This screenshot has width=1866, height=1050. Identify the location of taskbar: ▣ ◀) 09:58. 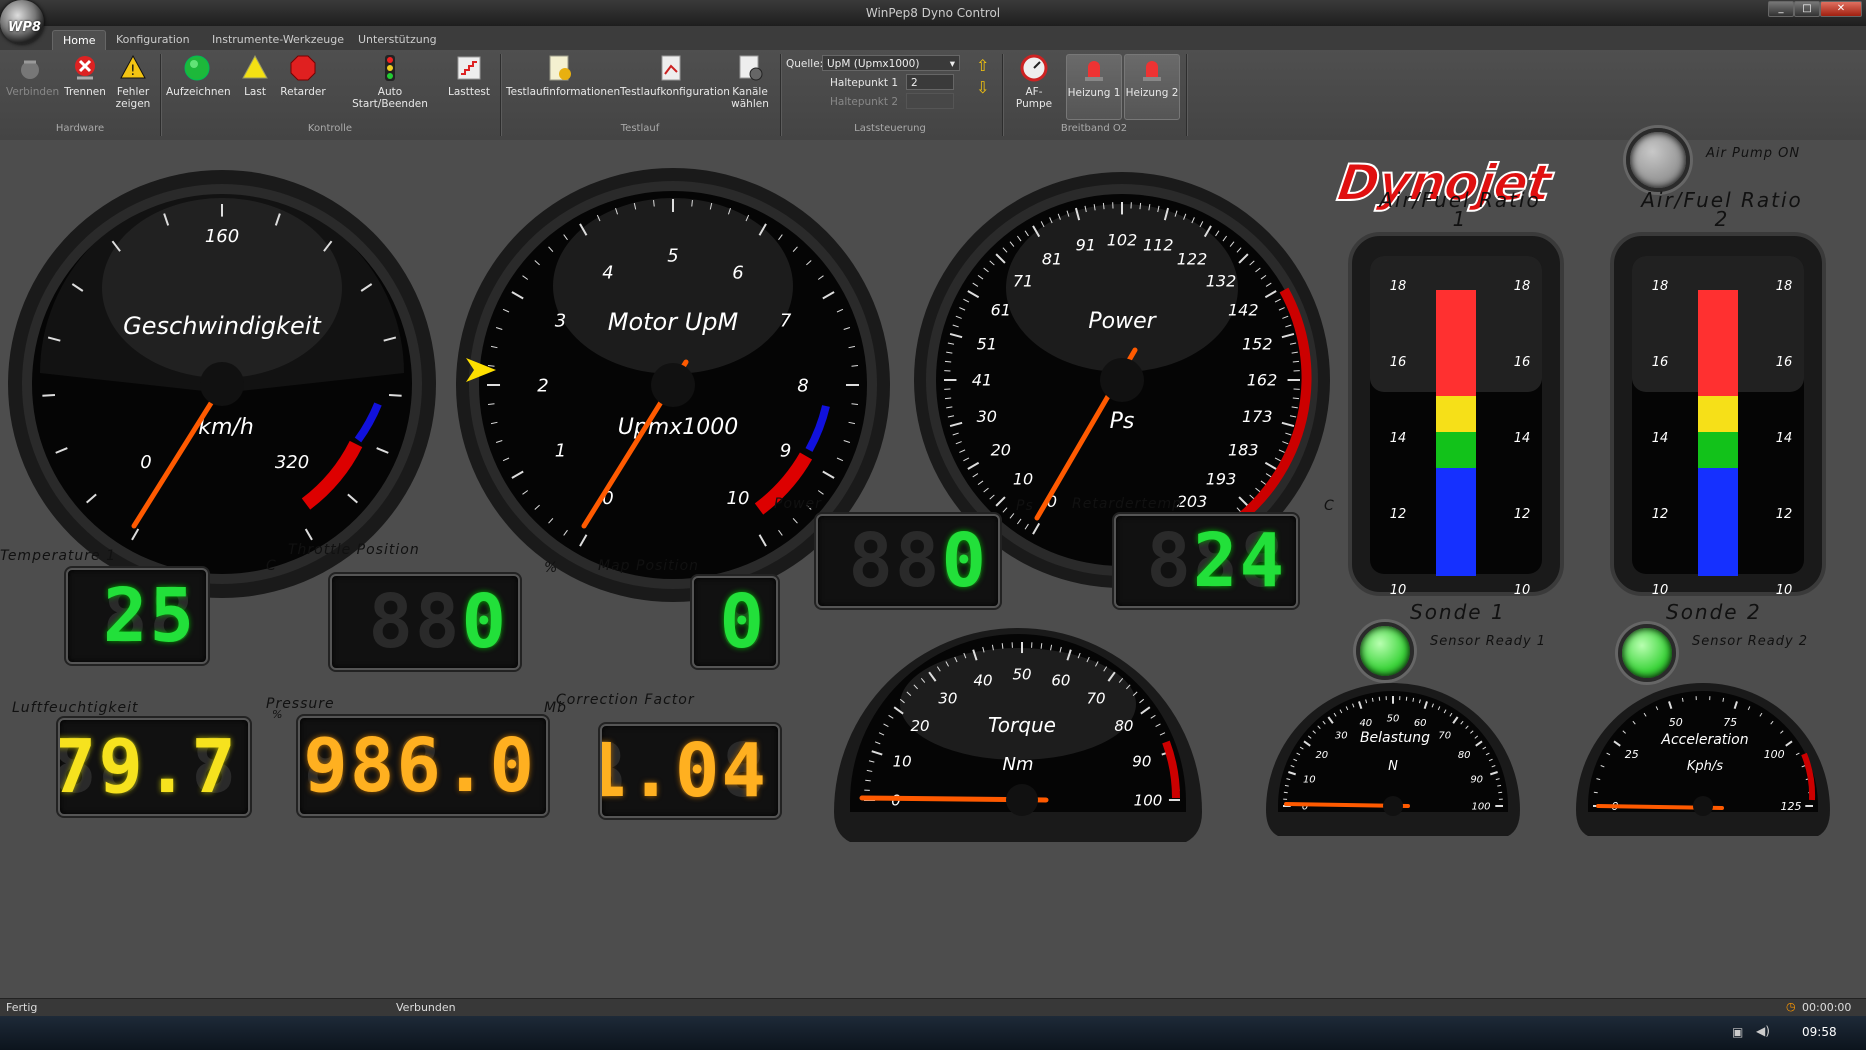
(933, 1033).